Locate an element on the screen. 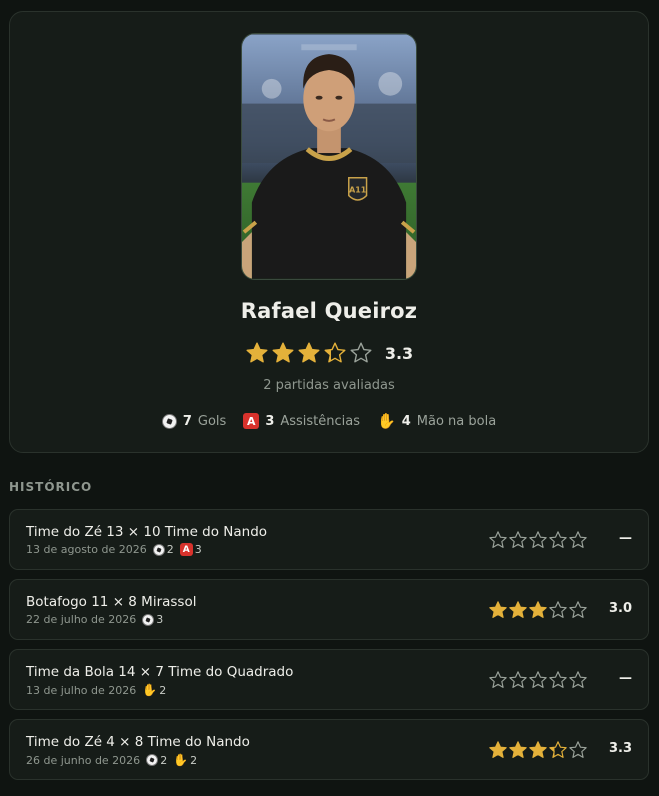 The height and width of the screenshot is (796, 659). stat-assists-label: Assistências is located at coordinates (320, 421).